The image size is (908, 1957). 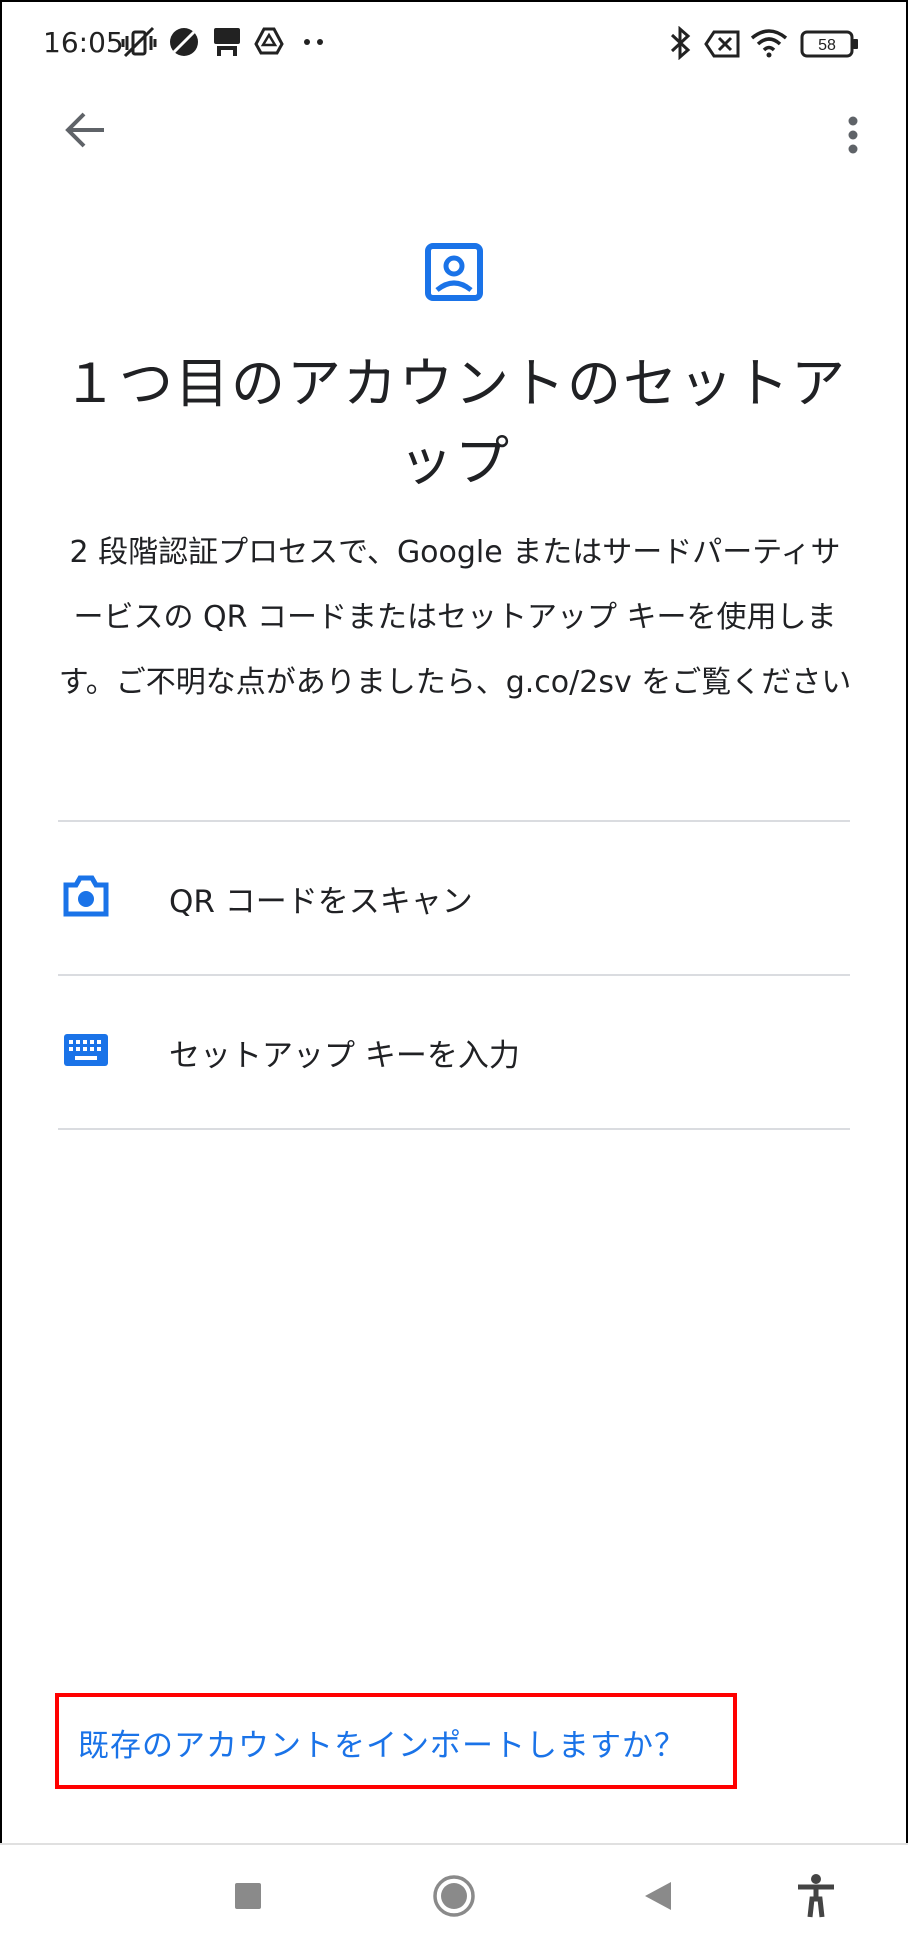 What do you see at coordinates (227, 44) in the screenshot?
I see `desk-icon` at bounding box center [227, 44].